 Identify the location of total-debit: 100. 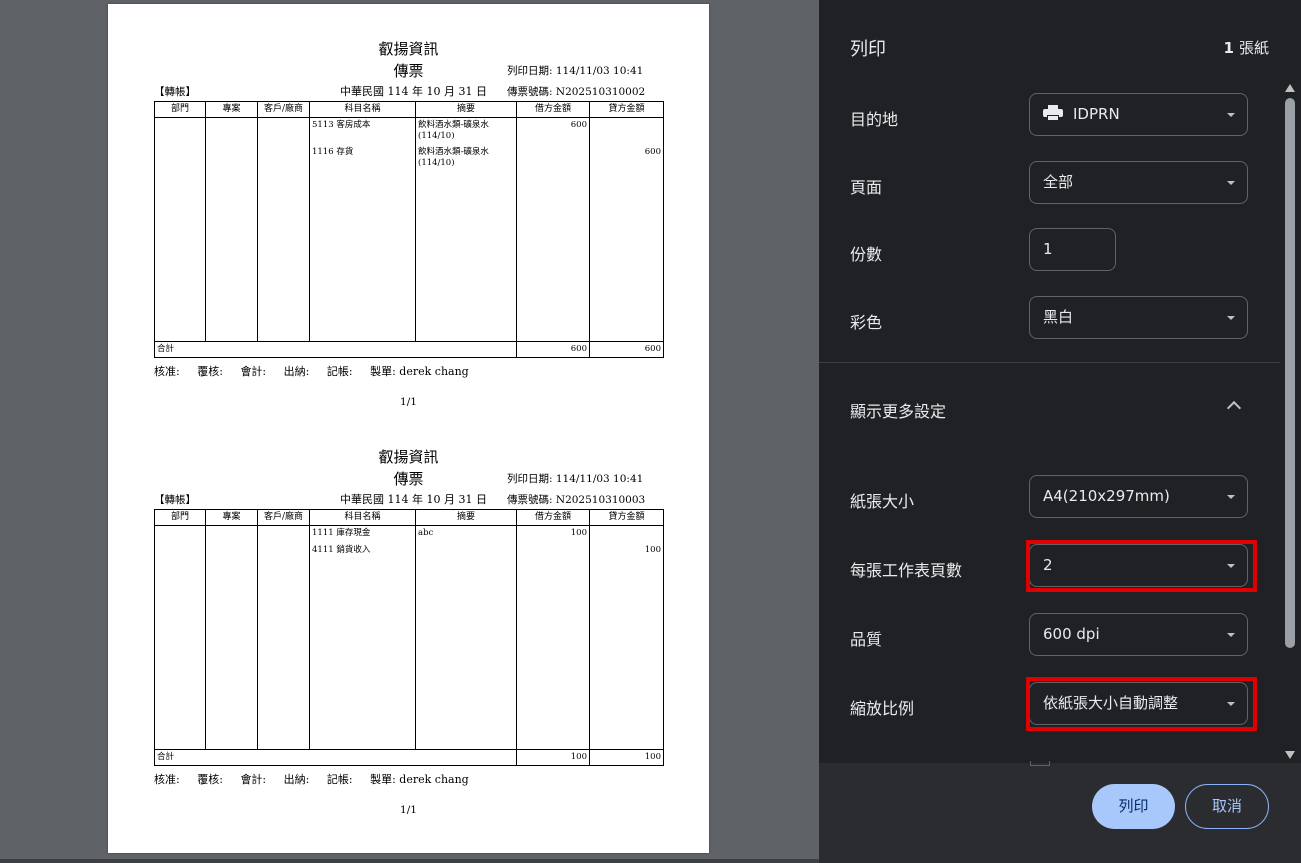
(553, 757).